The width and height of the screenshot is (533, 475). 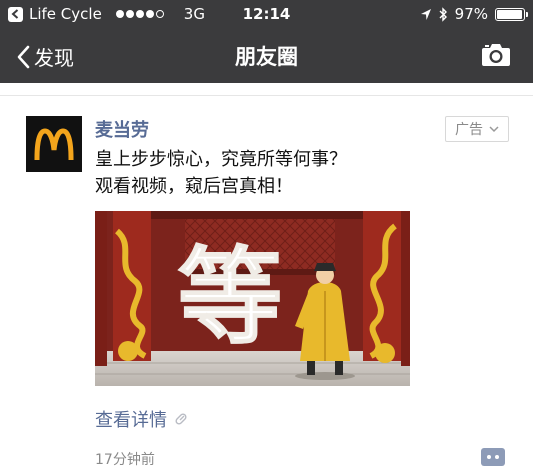 I want to click on page-title: 朋友圈, so click(x=266, y=57).